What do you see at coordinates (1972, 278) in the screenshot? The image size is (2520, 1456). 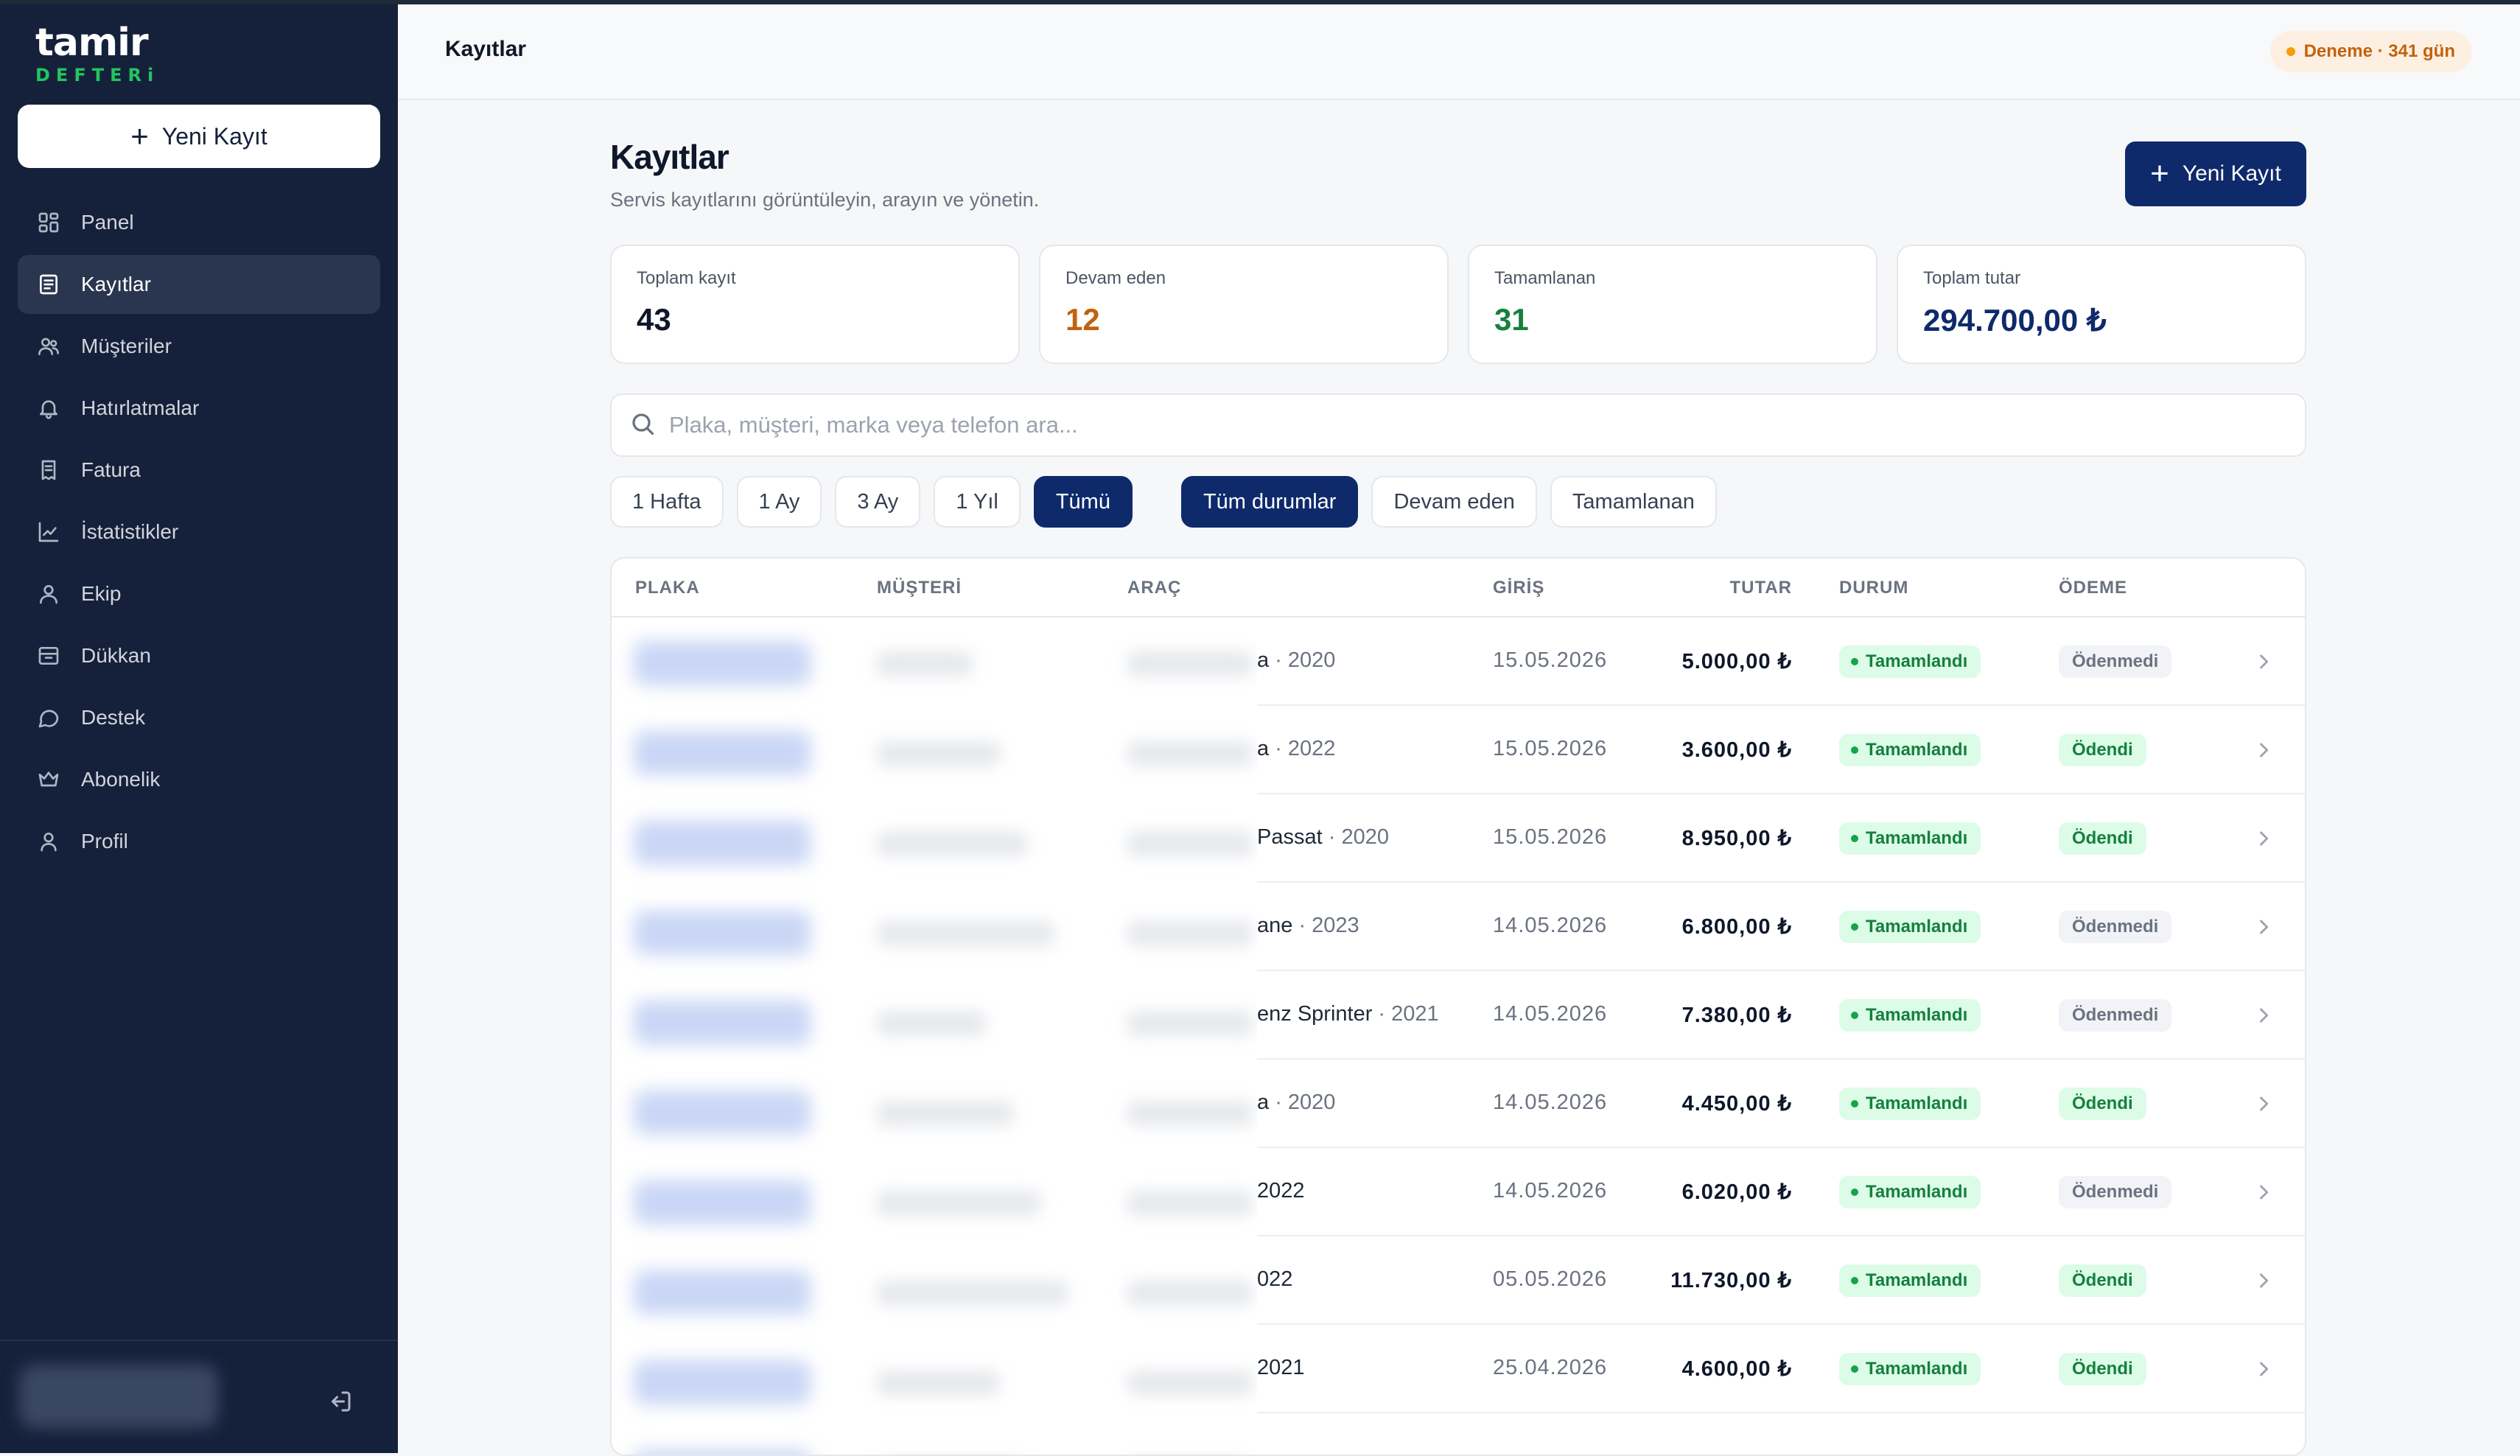 I see `stat-label: Toplam tutar` at bounding box center [1972, 278].